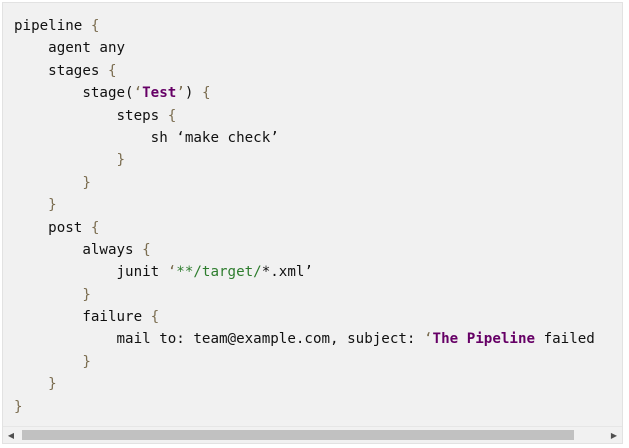  Describe the element at coordinates (318, 48) in the screenshot. I see `code-line: agent any` at that location.